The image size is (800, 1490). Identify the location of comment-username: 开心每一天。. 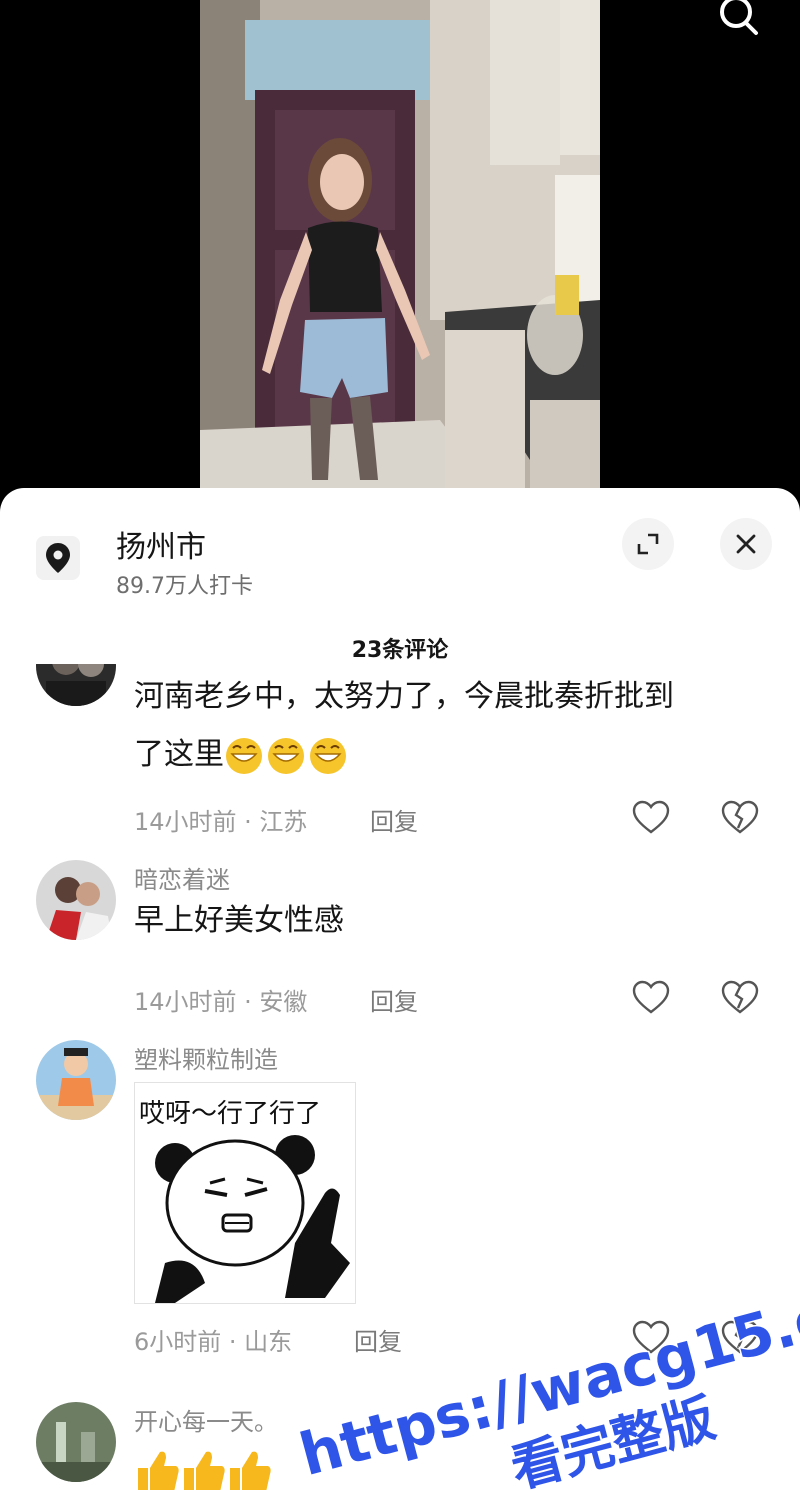
(206, 1419).